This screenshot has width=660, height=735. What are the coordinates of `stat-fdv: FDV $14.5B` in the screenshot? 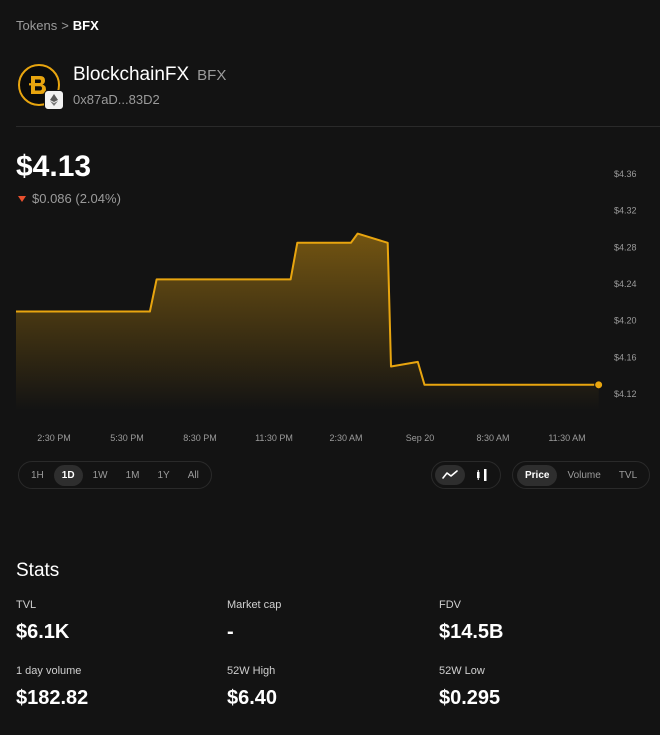 It's located at (471, 621).